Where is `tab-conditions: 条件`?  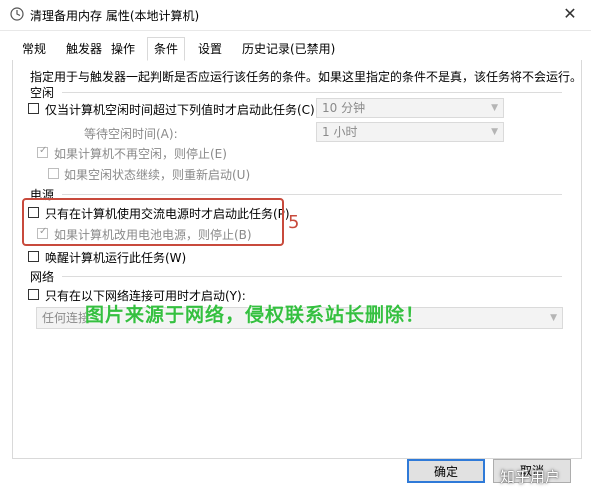 tab-conditions: 条件 is located at coordinates (166, 49).